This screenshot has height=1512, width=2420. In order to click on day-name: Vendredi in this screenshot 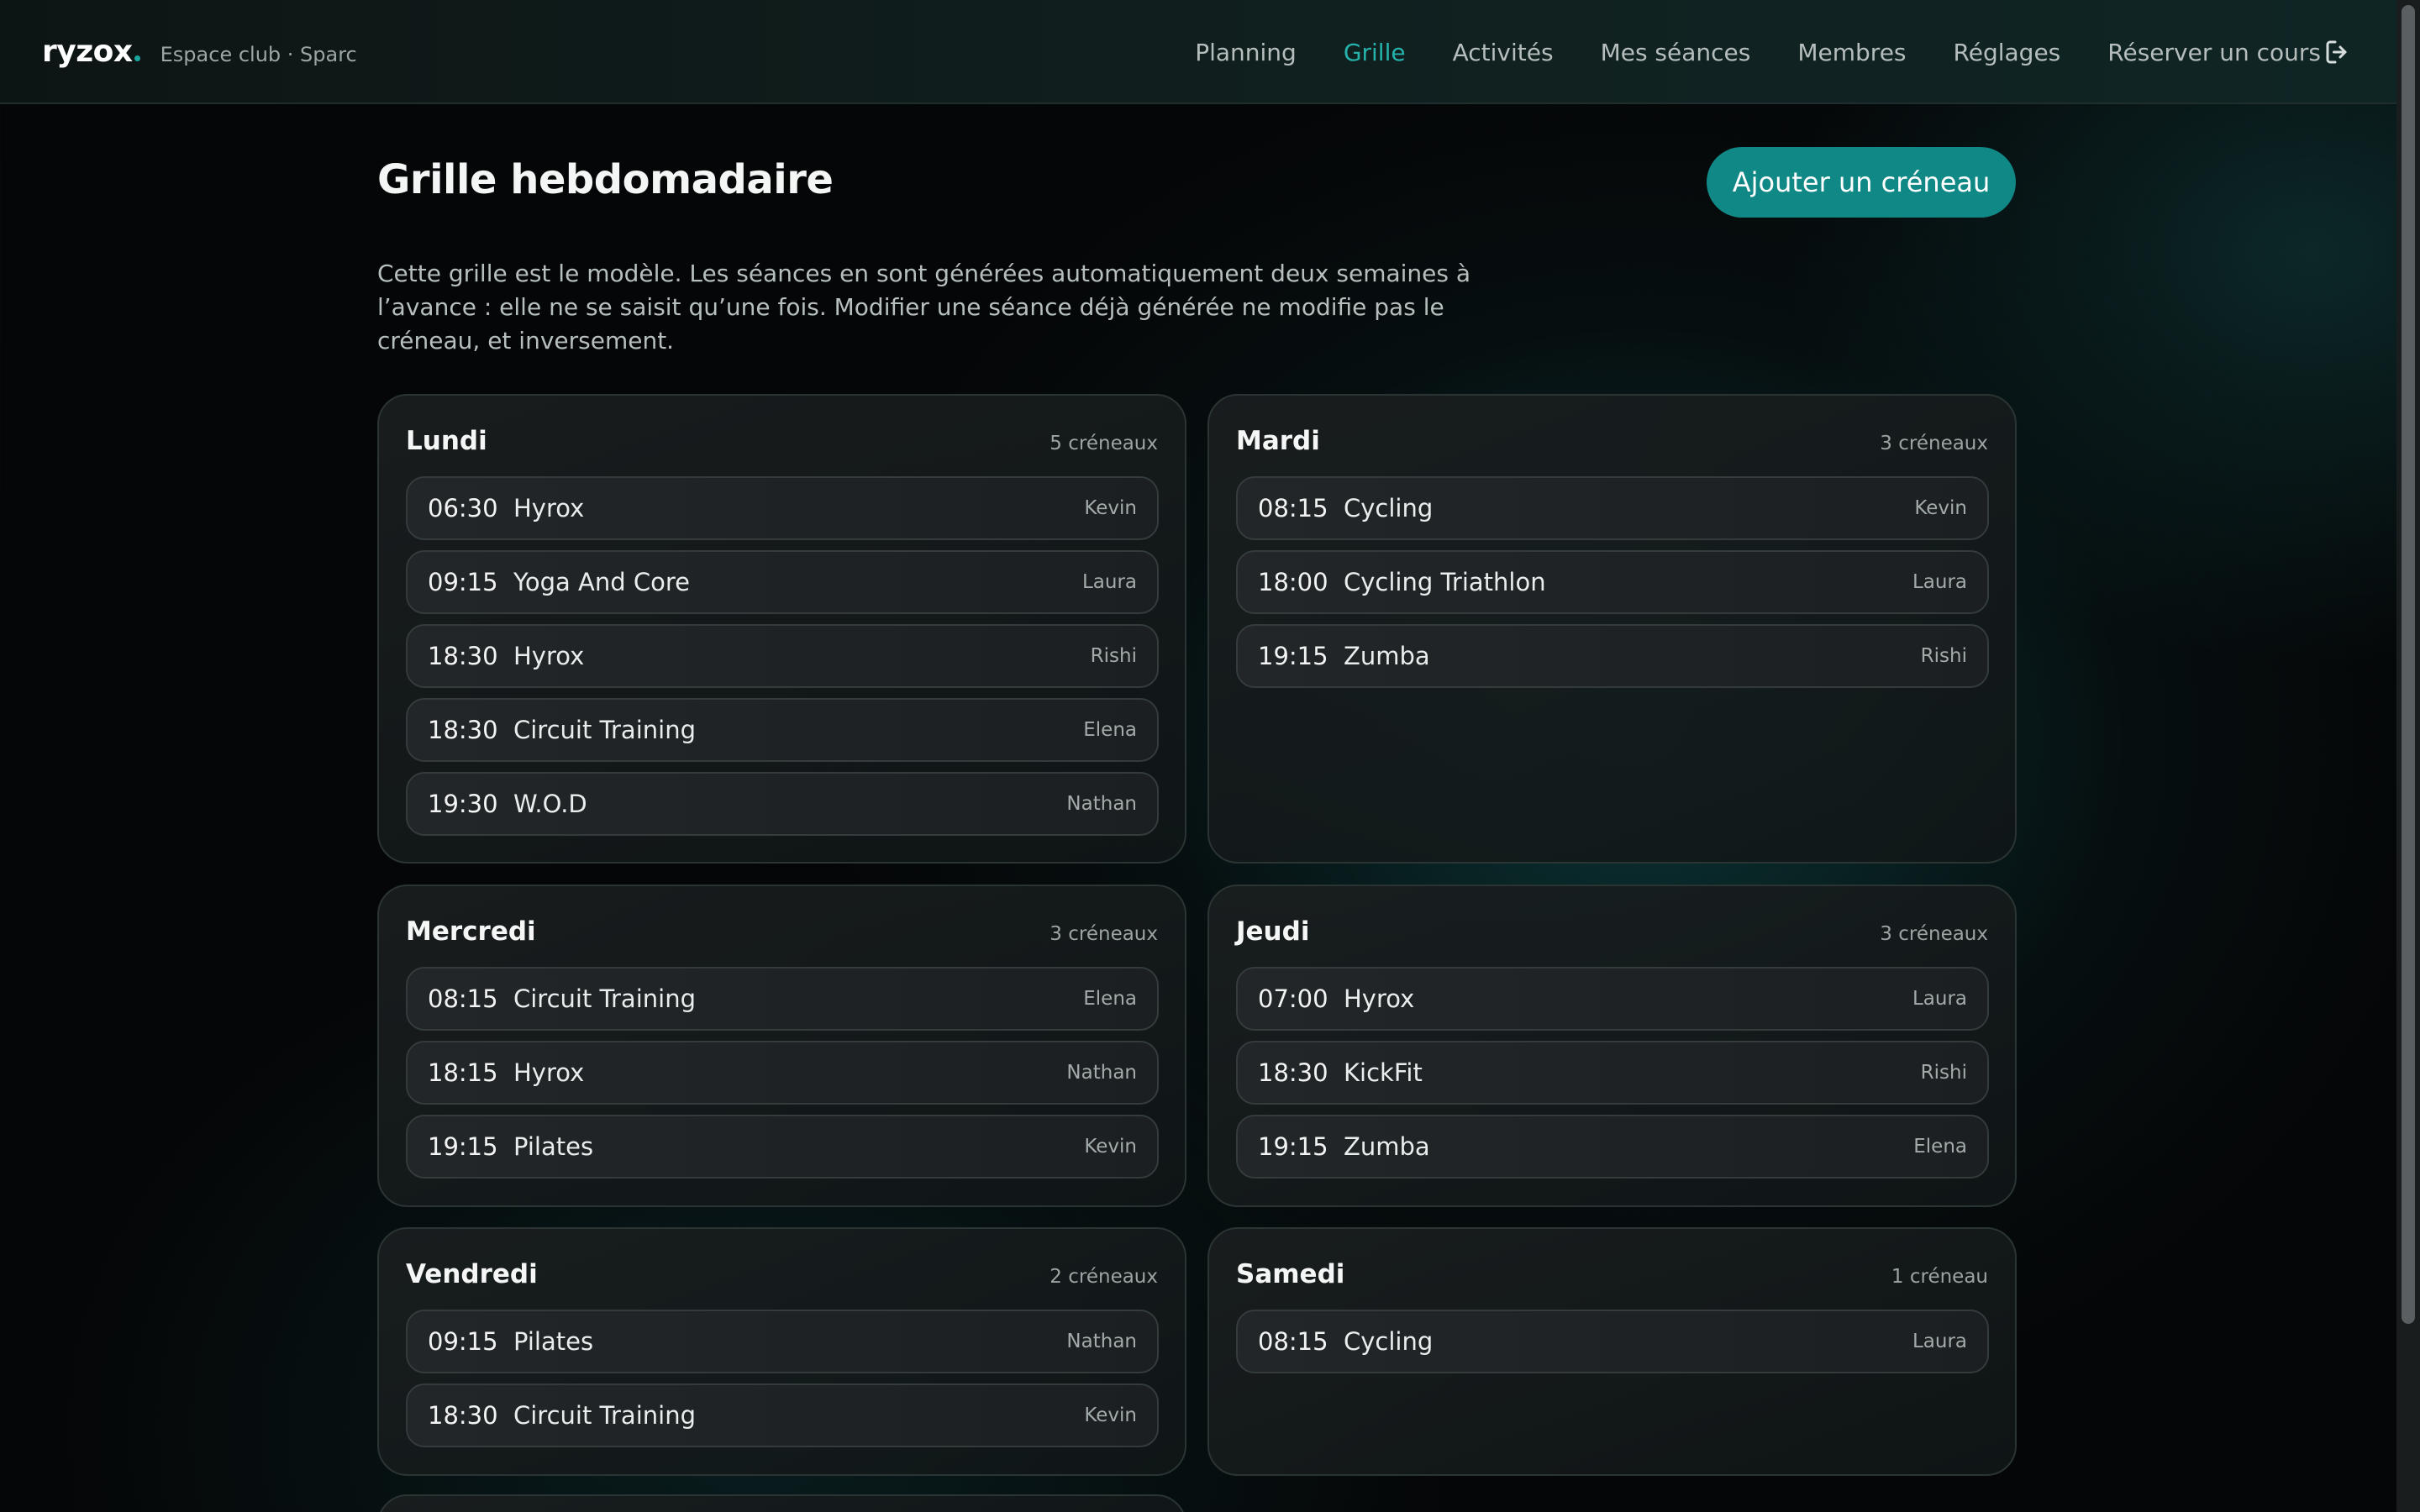, I will do `click(472, 1274)`.